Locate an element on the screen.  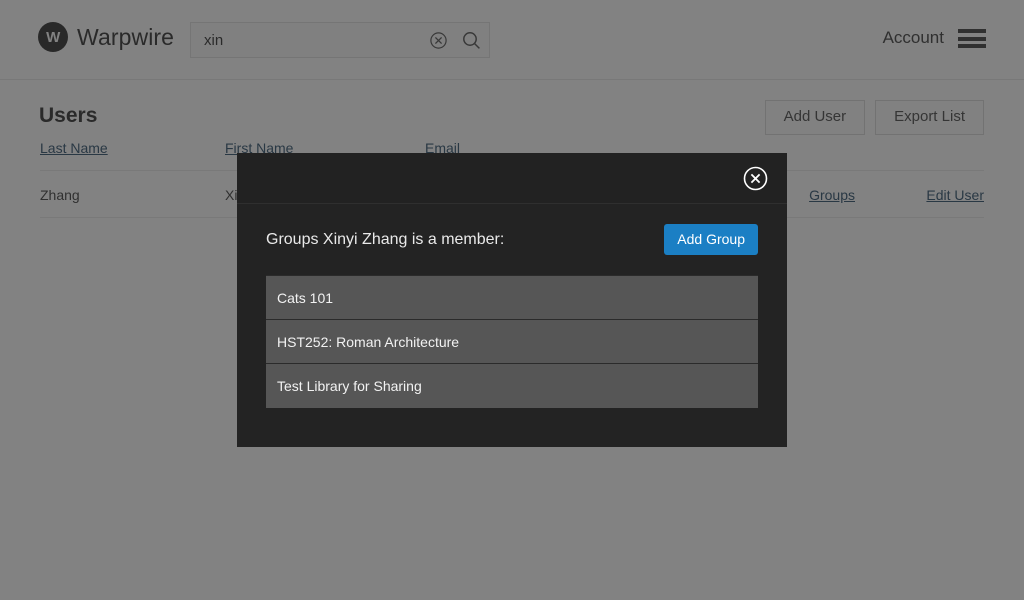
group-name: Cats 101 is located at coordinates (305, 297).